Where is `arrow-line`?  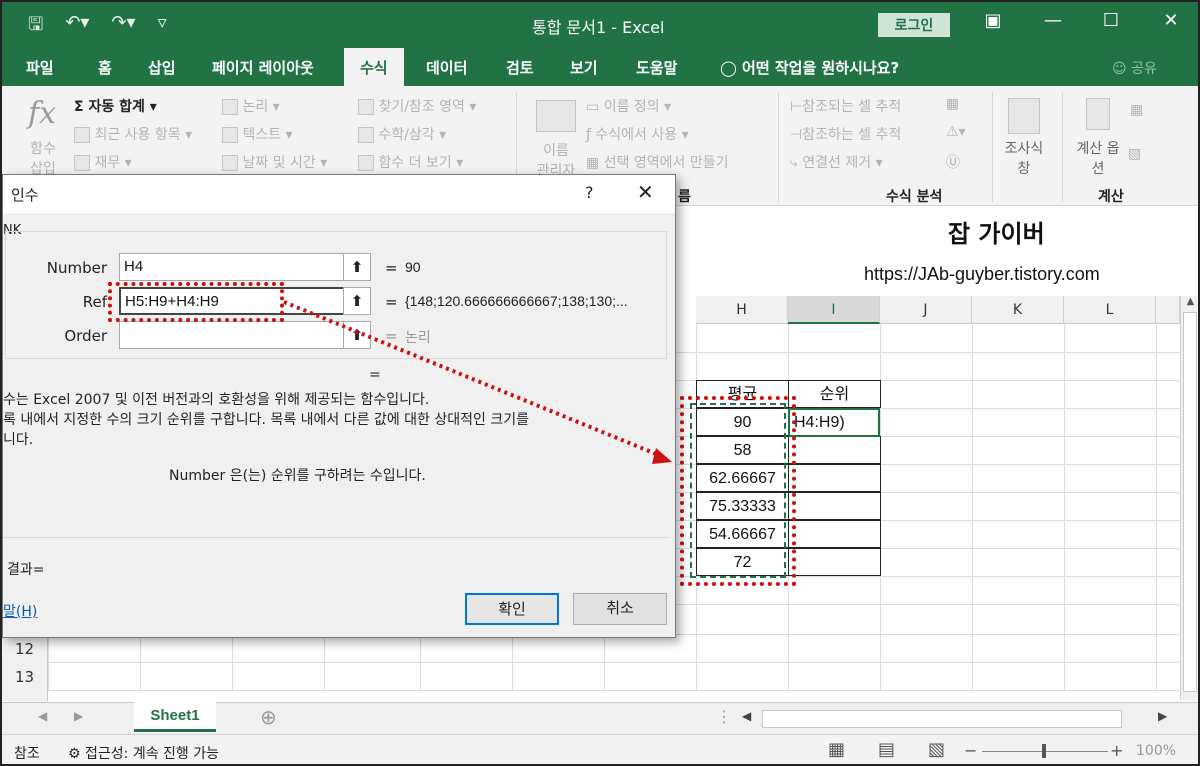
arrow-line is located at coordinates (475, 380).